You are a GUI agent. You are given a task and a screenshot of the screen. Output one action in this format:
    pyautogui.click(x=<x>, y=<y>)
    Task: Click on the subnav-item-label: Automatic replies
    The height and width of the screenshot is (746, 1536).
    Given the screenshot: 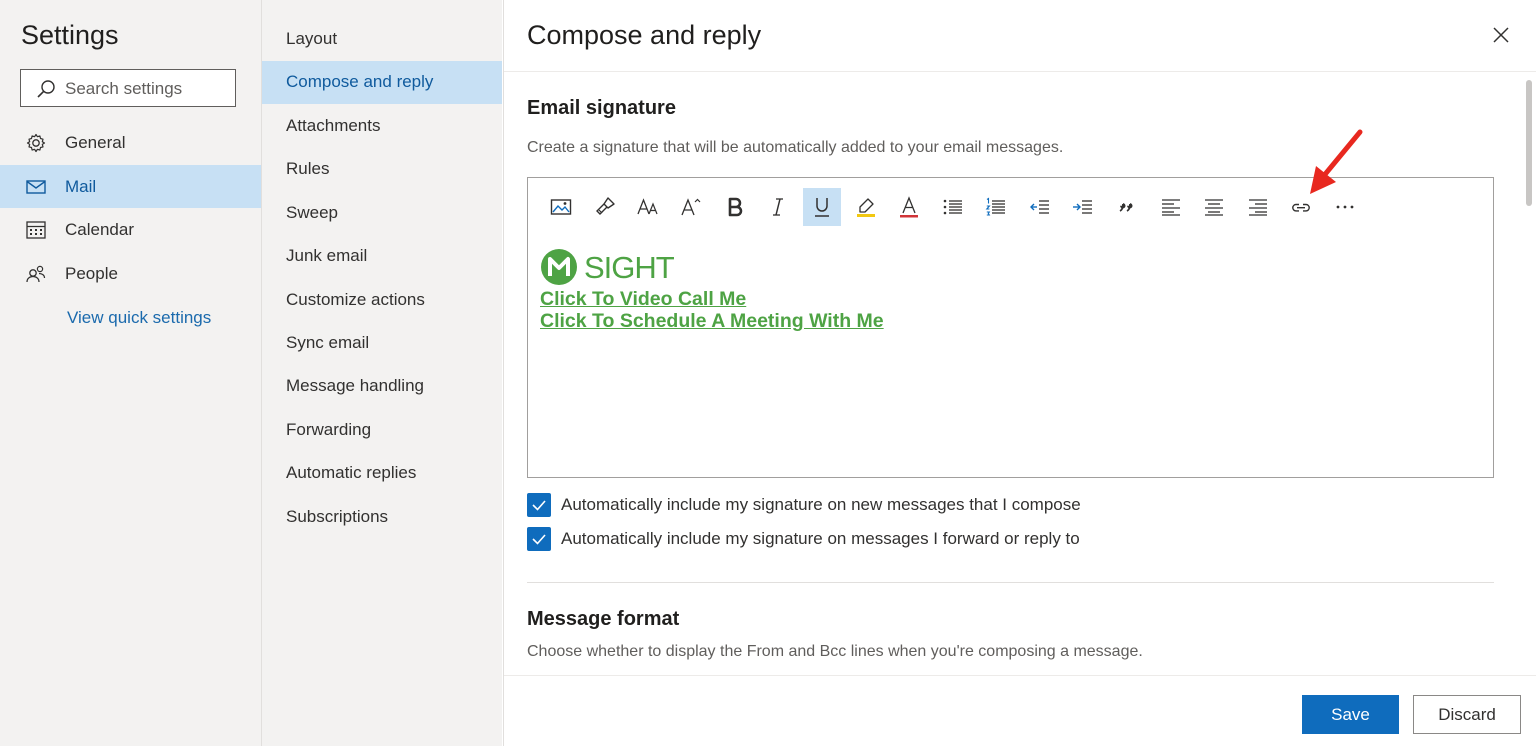 What is the action you would take?
    pyautogui.click(x=351, y=472)
    